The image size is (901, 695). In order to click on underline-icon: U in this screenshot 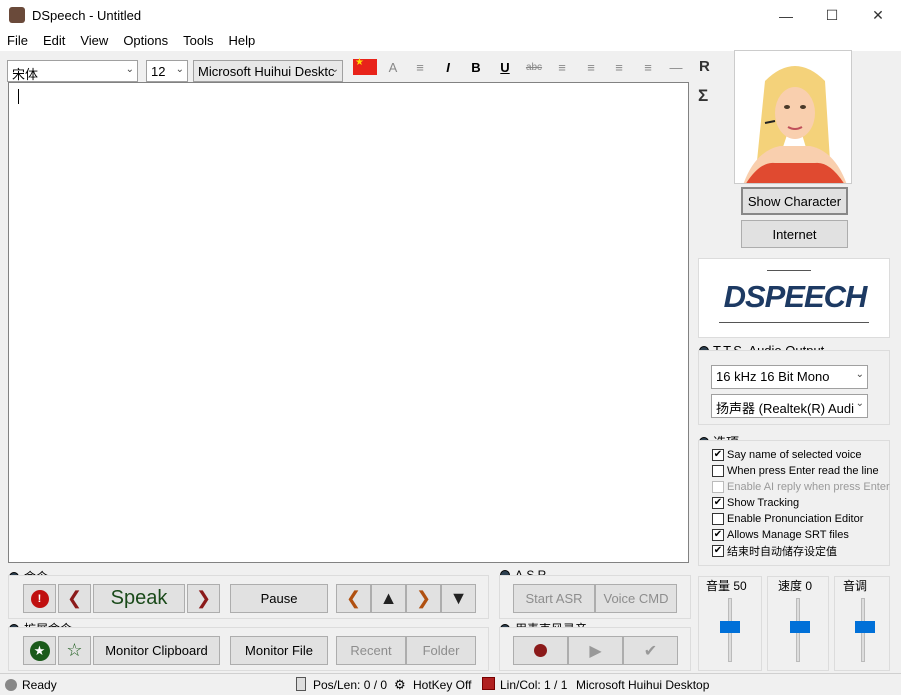, I will do `click(505, 67)`.